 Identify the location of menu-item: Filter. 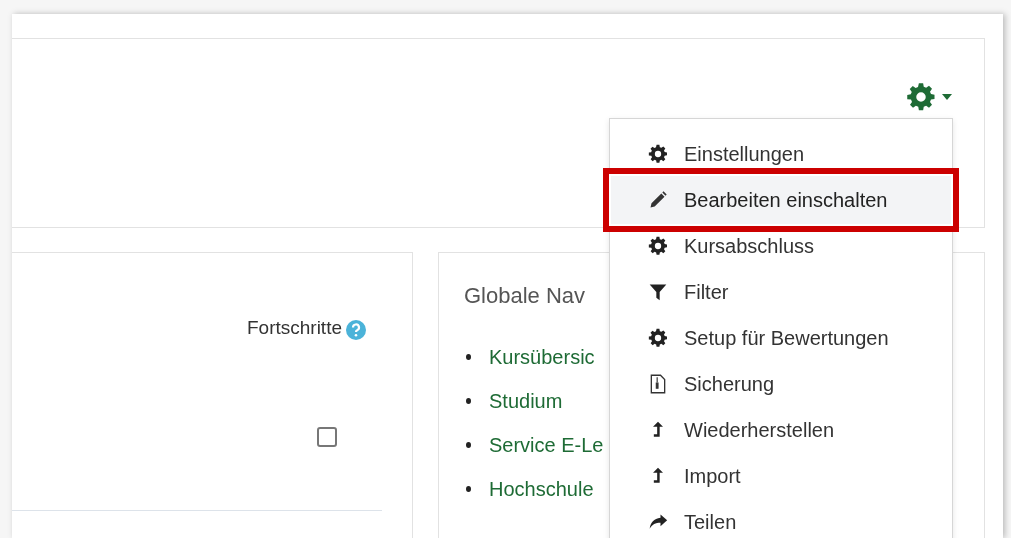
(781, 292).